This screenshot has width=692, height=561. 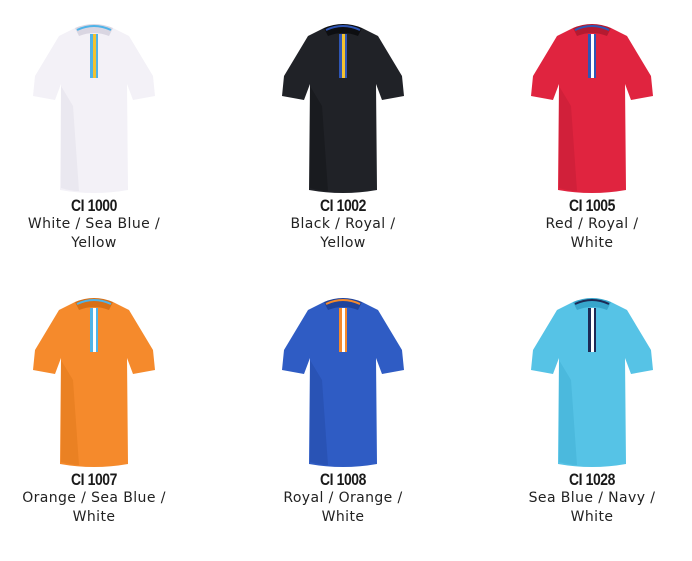 I want to click on product-card: CI 1008 Royal / Orange / White, so click(x=343, y=408).